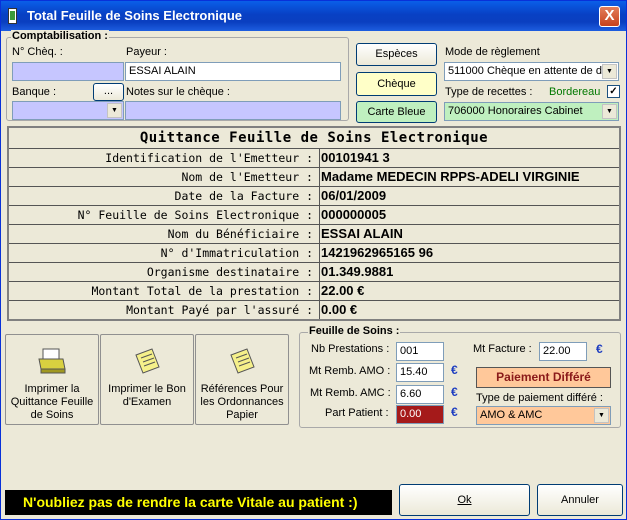 This screenshot has height=520, width=627. Describe the element at coordinates (178, 92) in the screenshot. I see `notes-label: Notes sur le chèque :` at that location.